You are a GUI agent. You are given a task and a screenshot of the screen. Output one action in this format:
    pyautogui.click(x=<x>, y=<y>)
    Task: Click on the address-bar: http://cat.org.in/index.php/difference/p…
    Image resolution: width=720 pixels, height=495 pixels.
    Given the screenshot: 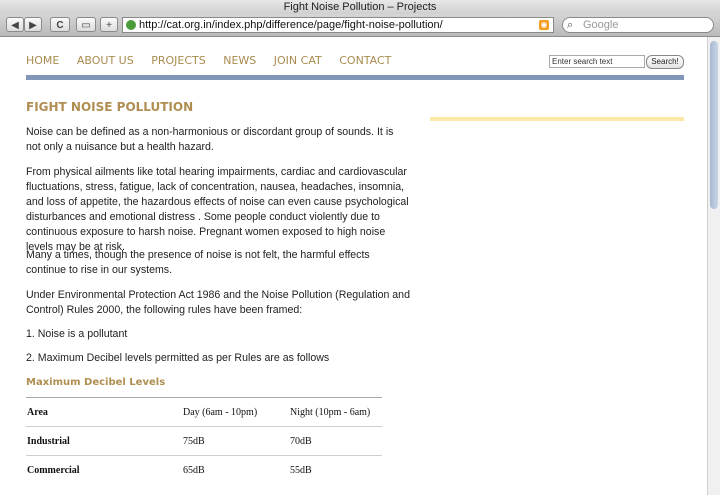 What is the action you would take?
    pyautogui.click(x=338, y=25)
    